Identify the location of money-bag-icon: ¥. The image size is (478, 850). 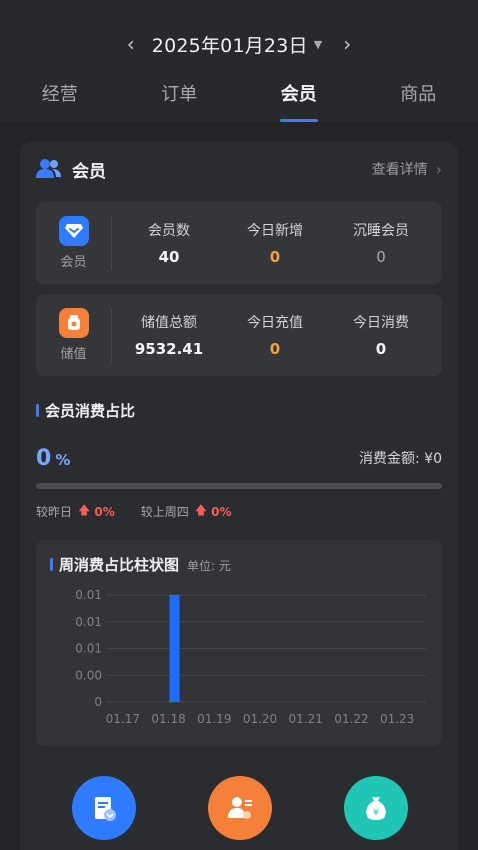
(376, 808).